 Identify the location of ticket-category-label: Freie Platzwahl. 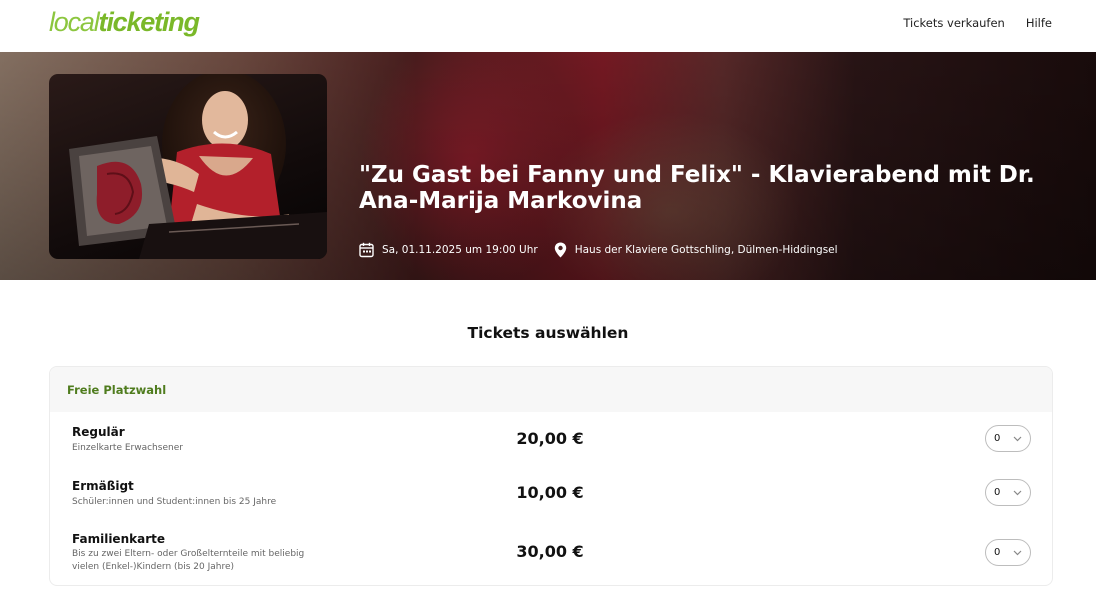
(117, 389).